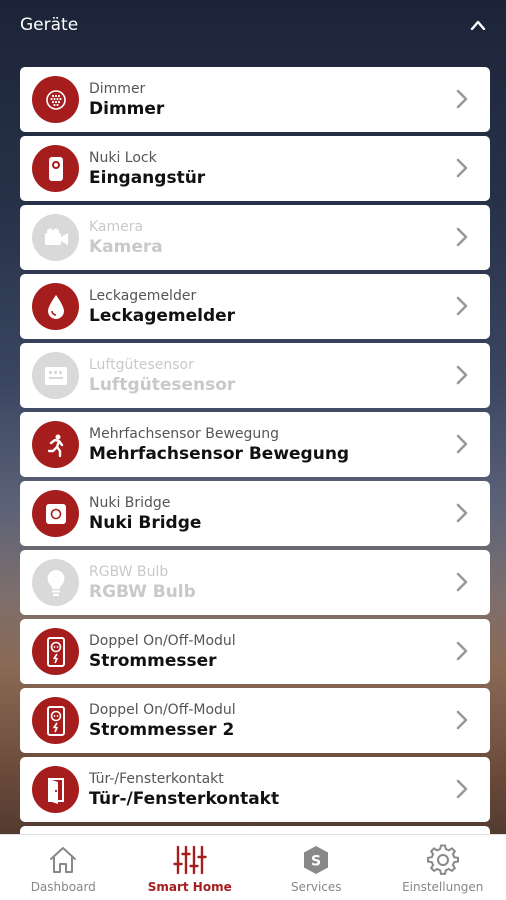 This screenshot has width=506, height=900. I want to click on device-name: Strommesser 2, so click(162, 729).